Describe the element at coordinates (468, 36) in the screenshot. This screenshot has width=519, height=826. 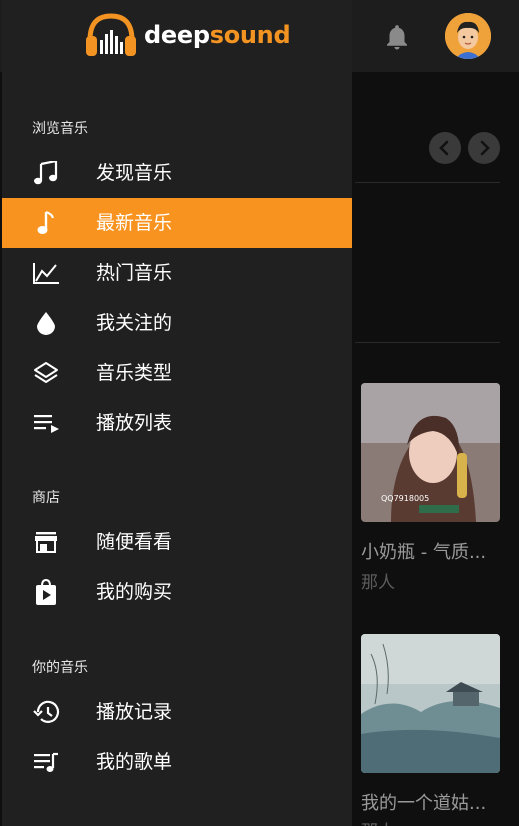
I see `user-avatar` at that location.